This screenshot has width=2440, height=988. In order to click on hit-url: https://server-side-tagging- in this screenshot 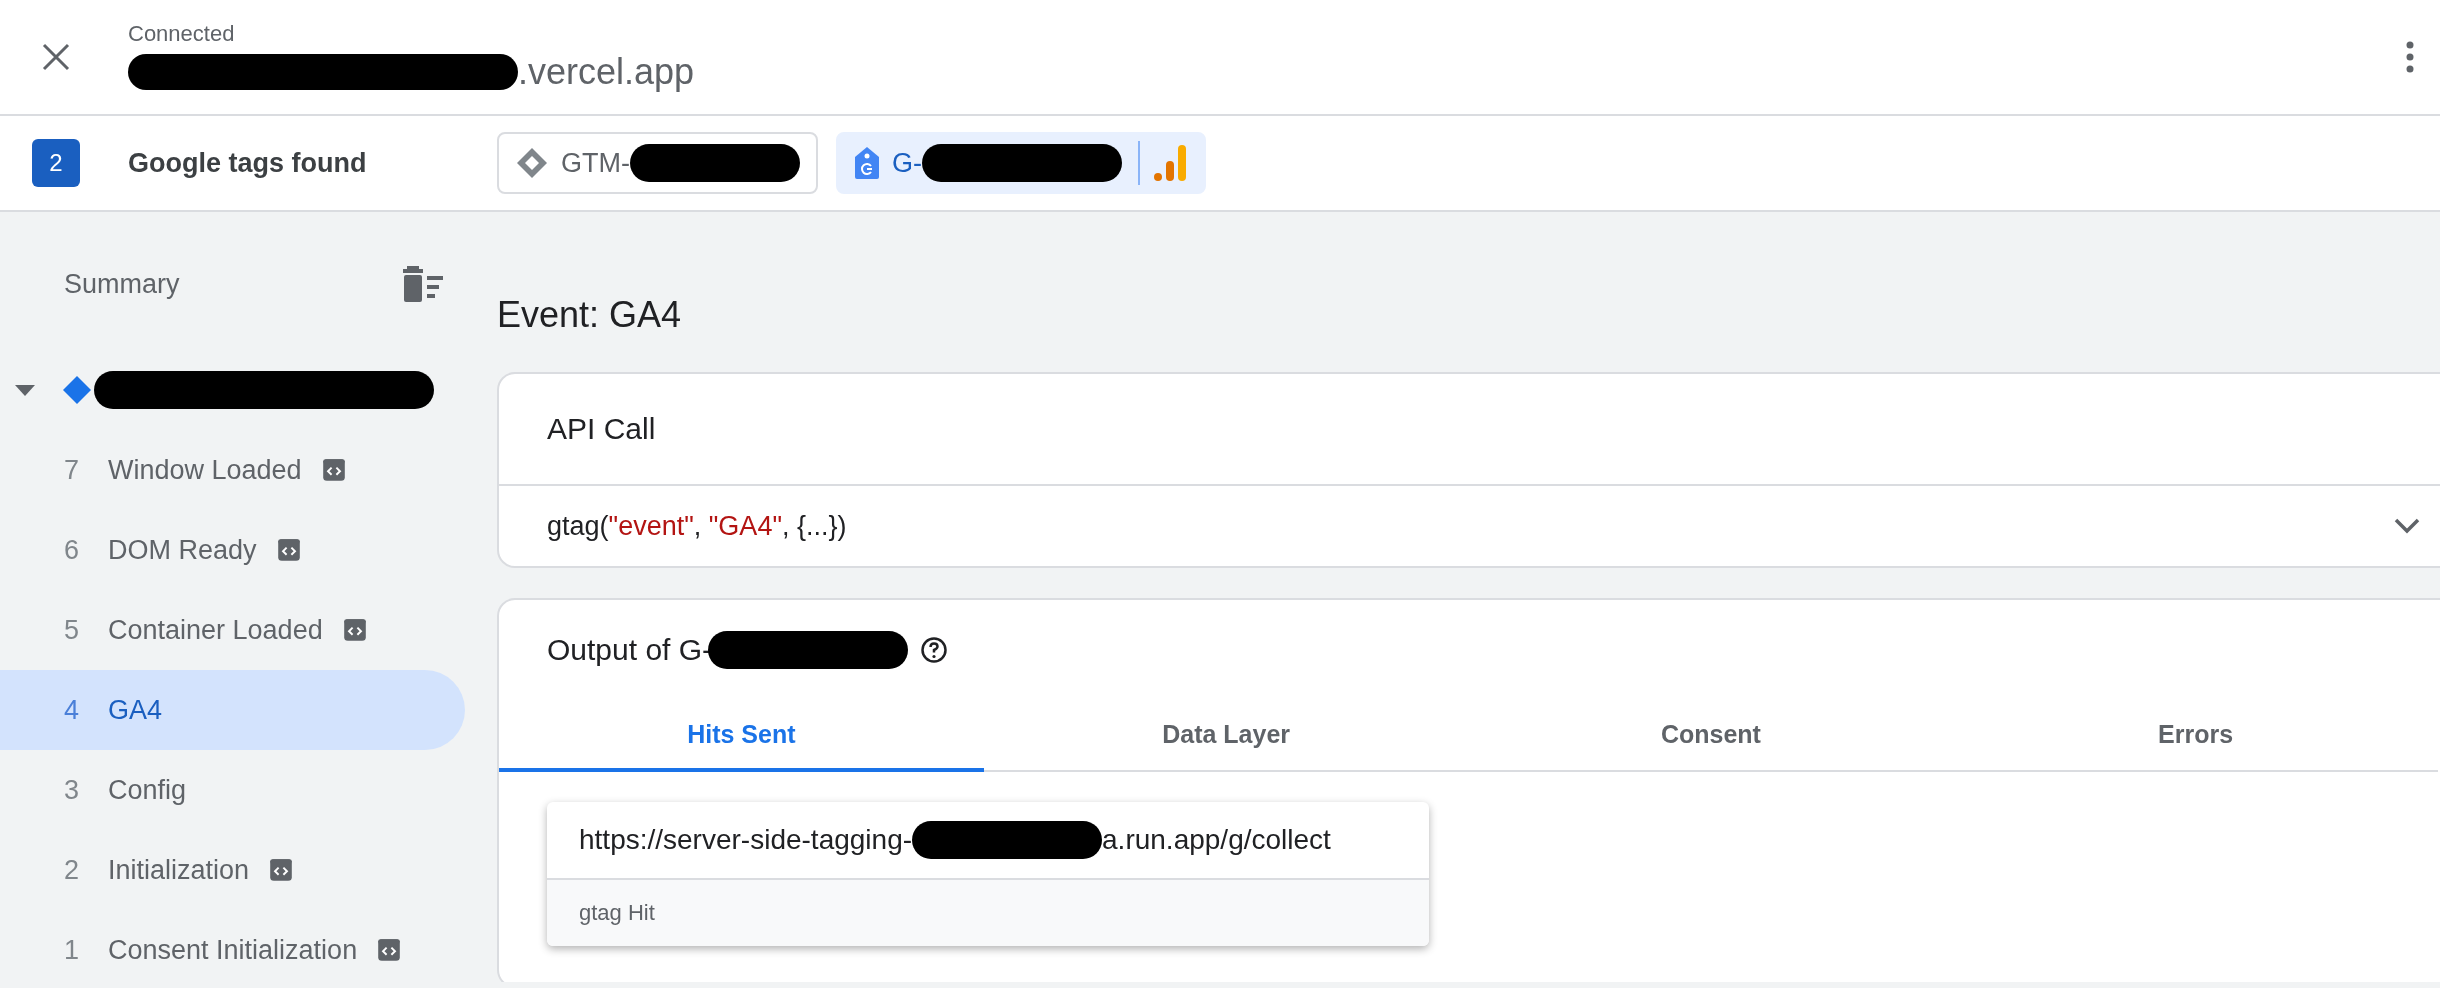, I will do `click(746, 840)`.